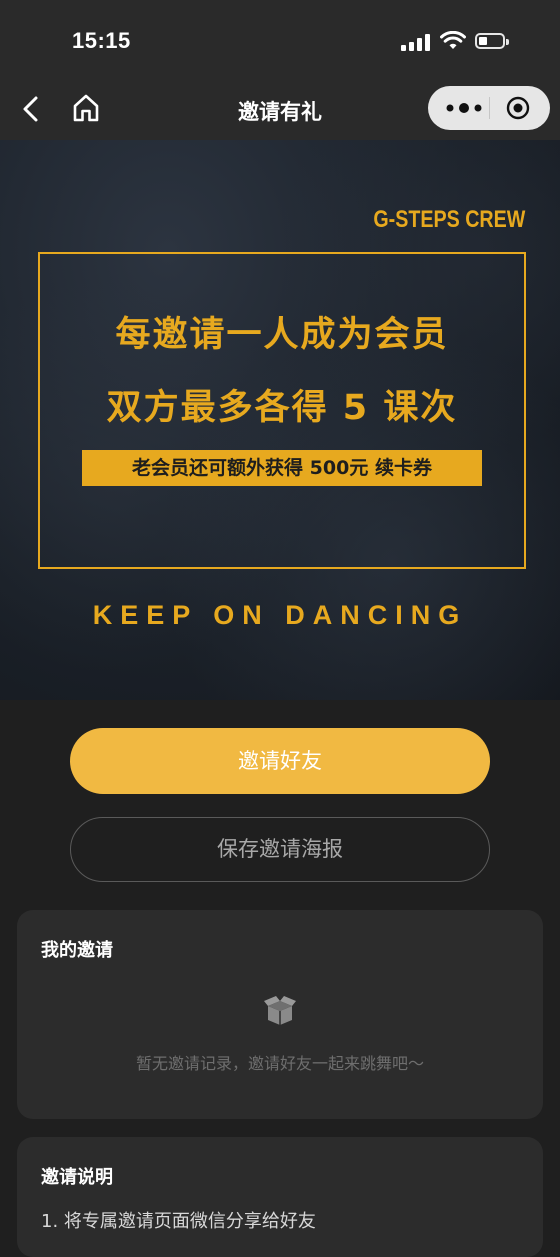  Describe the element at coordinates (86, 108) in the screenshot. I see `home-icon` at that location.